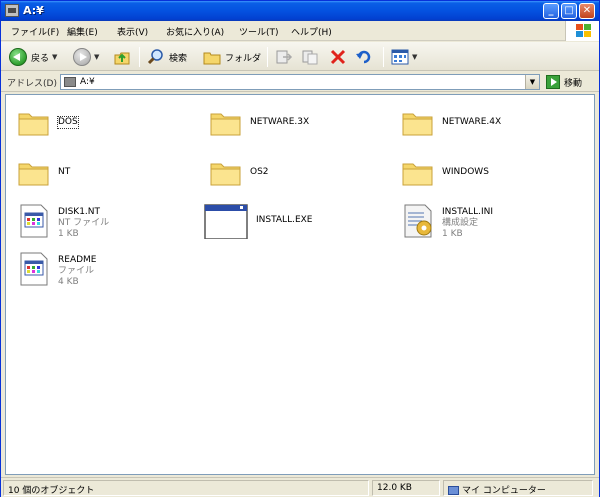  I want to click on undo-button, so click(364, 57).